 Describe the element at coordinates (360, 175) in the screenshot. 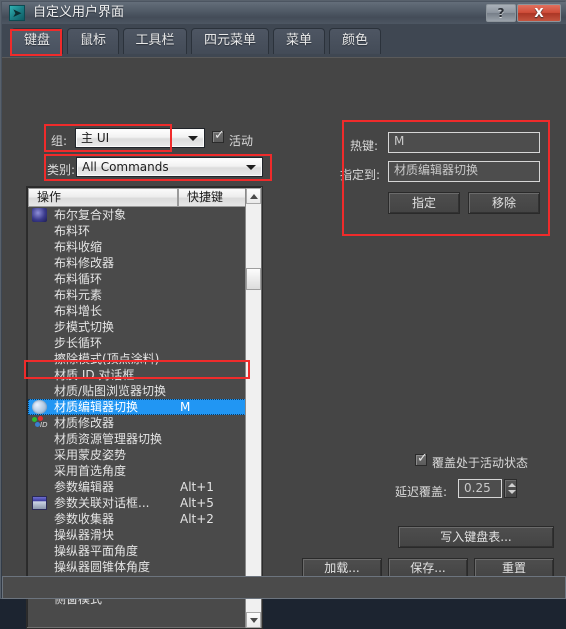

I see `assigned-to-label: 指定到:` at that location.